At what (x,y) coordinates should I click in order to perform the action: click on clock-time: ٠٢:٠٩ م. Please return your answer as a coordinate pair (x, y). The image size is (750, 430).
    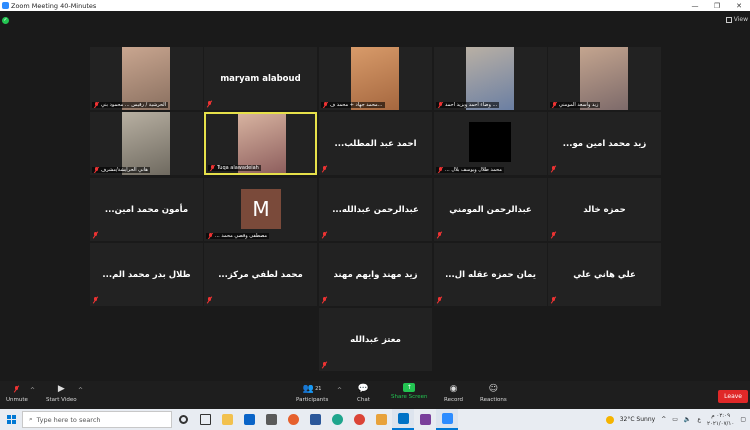
    Looking at the image, I should click on (721, 415).